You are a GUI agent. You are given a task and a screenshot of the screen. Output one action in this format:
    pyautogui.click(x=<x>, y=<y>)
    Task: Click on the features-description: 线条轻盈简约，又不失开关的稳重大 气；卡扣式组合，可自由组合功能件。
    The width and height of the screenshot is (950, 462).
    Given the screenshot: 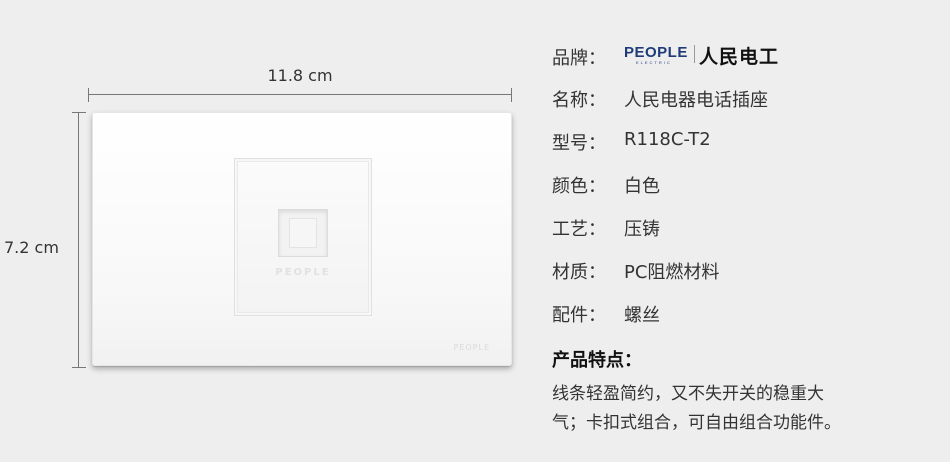 What is the action you would take?
    pyautogui.click(x=727, y=409)
    